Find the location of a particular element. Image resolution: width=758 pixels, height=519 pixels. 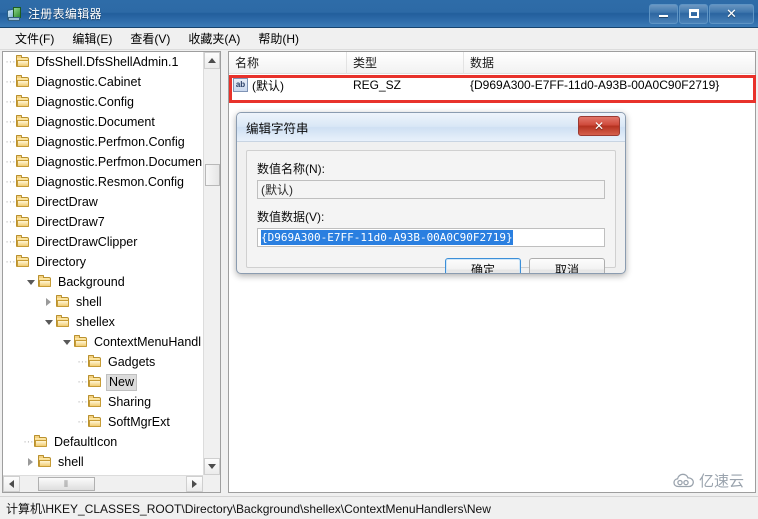

cancel-button: 取消 is located at coordinates (567, 265).